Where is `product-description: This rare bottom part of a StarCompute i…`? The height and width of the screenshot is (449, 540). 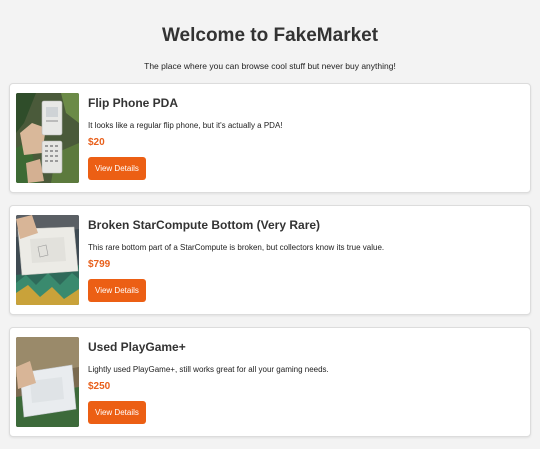 product-description: This rare bottom part of a StarCompute i… is located at coordinates (236, 247).